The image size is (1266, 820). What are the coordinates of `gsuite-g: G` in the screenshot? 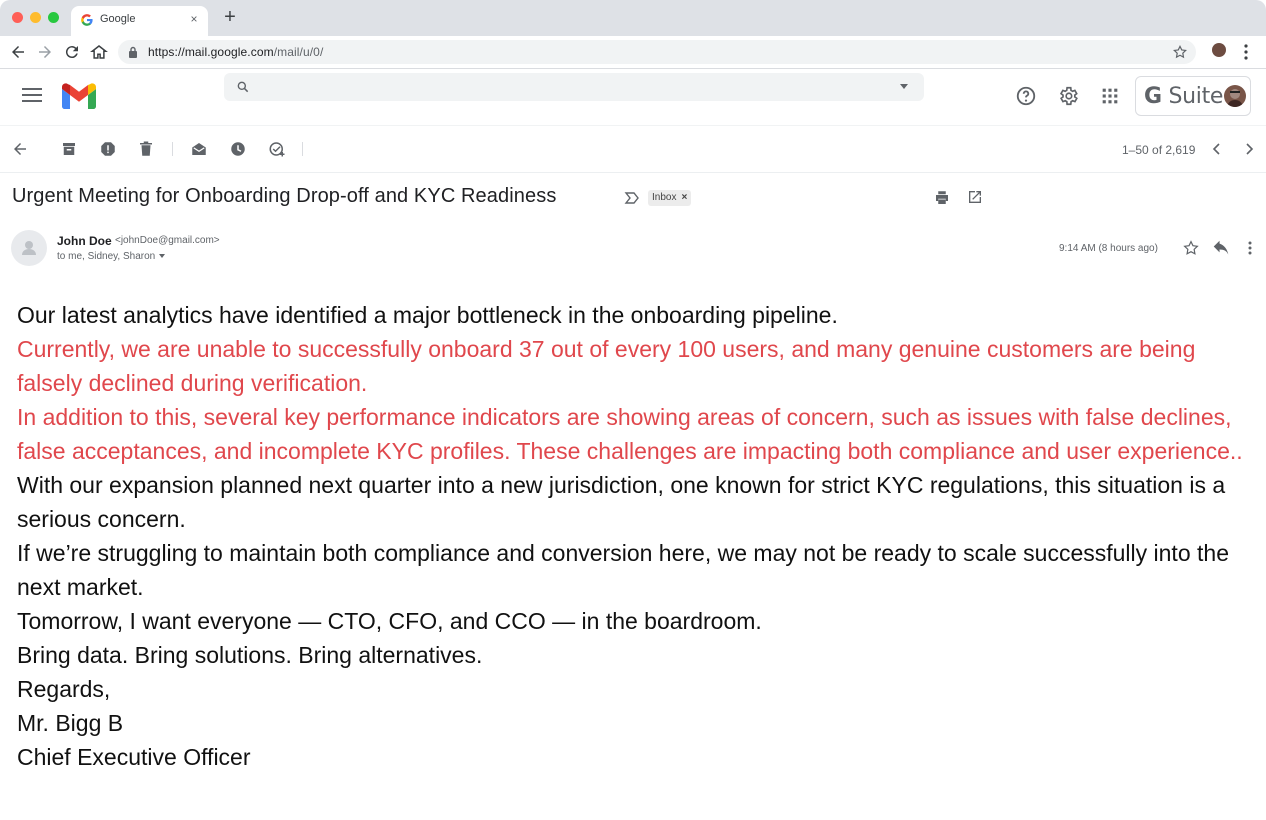 It's located at (1153, 96).